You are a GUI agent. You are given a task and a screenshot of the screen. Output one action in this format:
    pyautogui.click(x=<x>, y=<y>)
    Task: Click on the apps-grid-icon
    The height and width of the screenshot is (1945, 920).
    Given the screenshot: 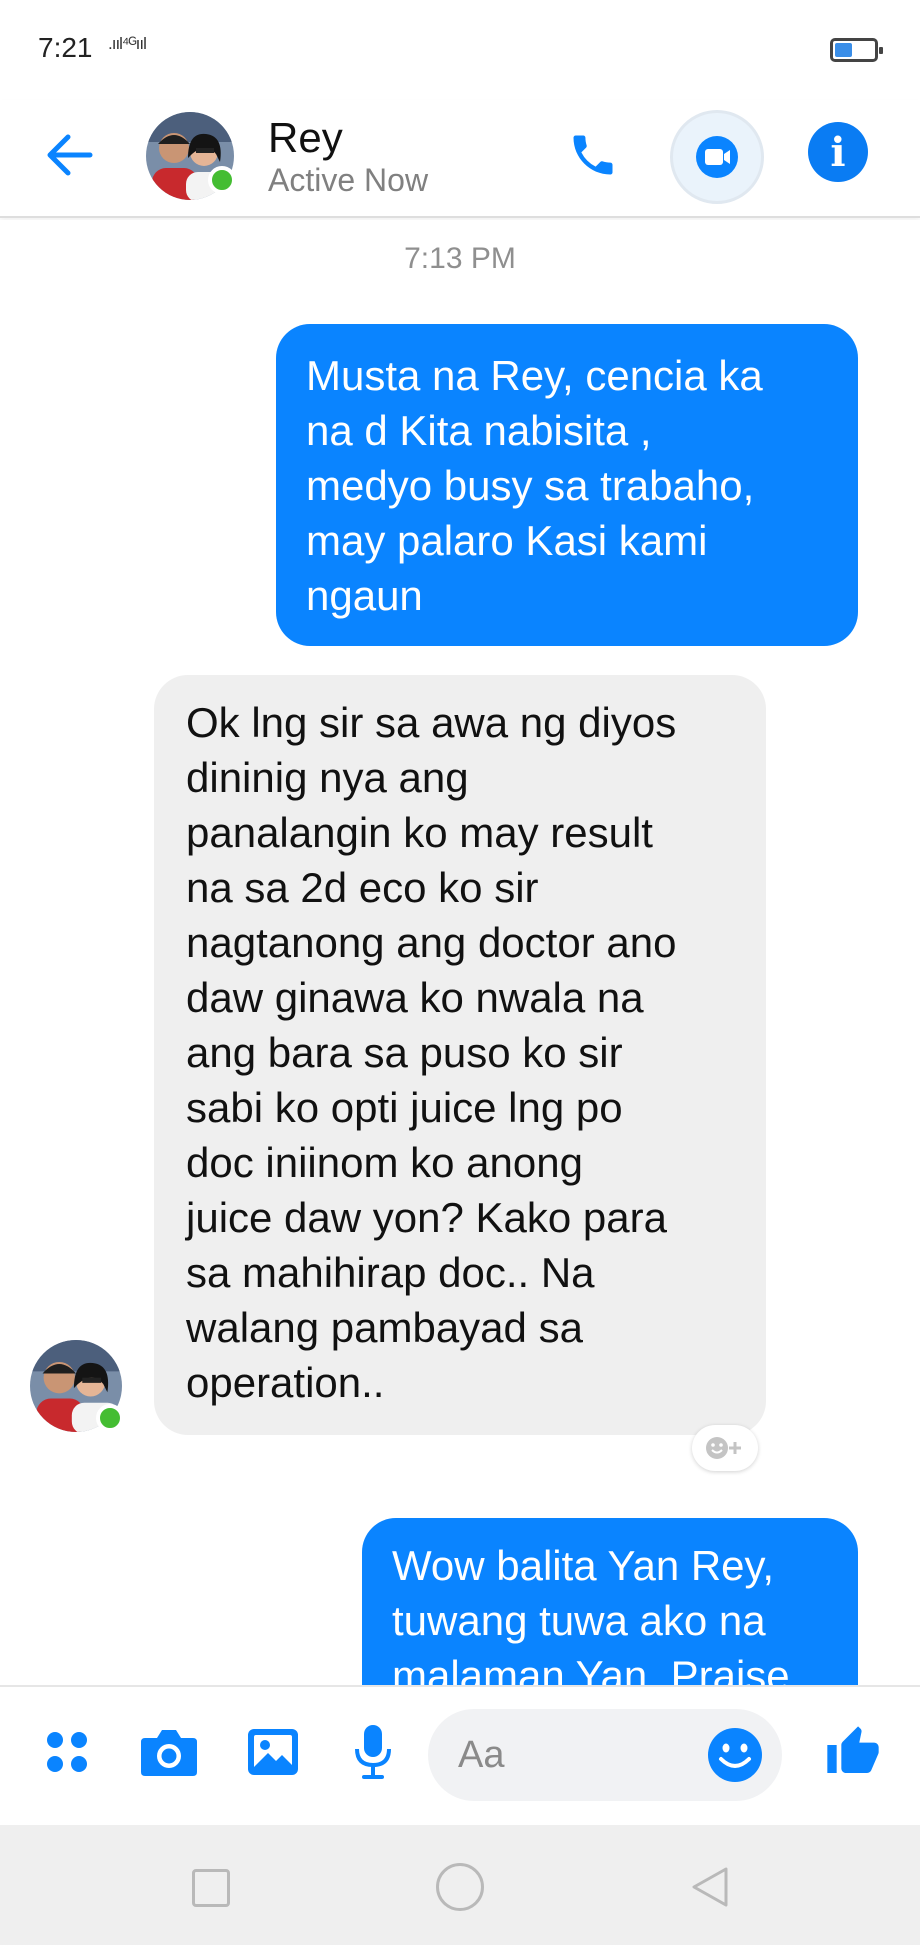 What is the action you would take?
    pyautogui.click(x=67, y=1752)
    